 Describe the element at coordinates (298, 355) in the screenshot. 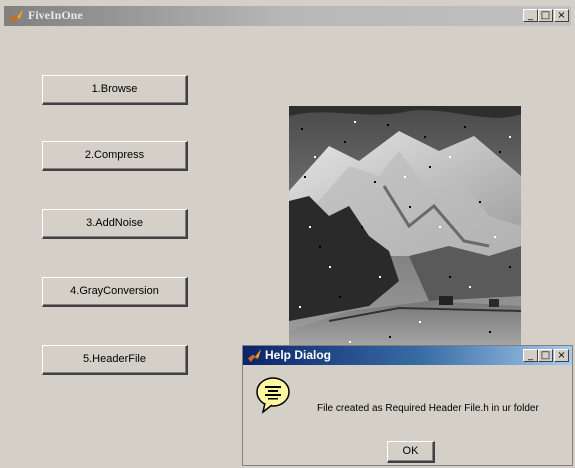

I see `help-dialog-title: Help Dialog` at that location.